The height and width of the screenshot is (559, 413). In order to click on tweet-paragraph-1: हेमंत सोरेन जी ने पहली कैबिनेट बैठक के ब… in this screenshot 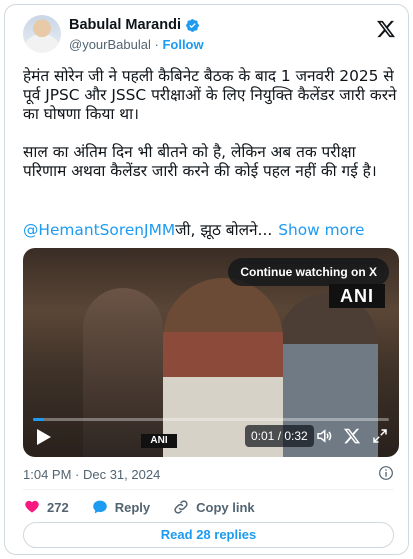, I will do `click(210, 95)`.